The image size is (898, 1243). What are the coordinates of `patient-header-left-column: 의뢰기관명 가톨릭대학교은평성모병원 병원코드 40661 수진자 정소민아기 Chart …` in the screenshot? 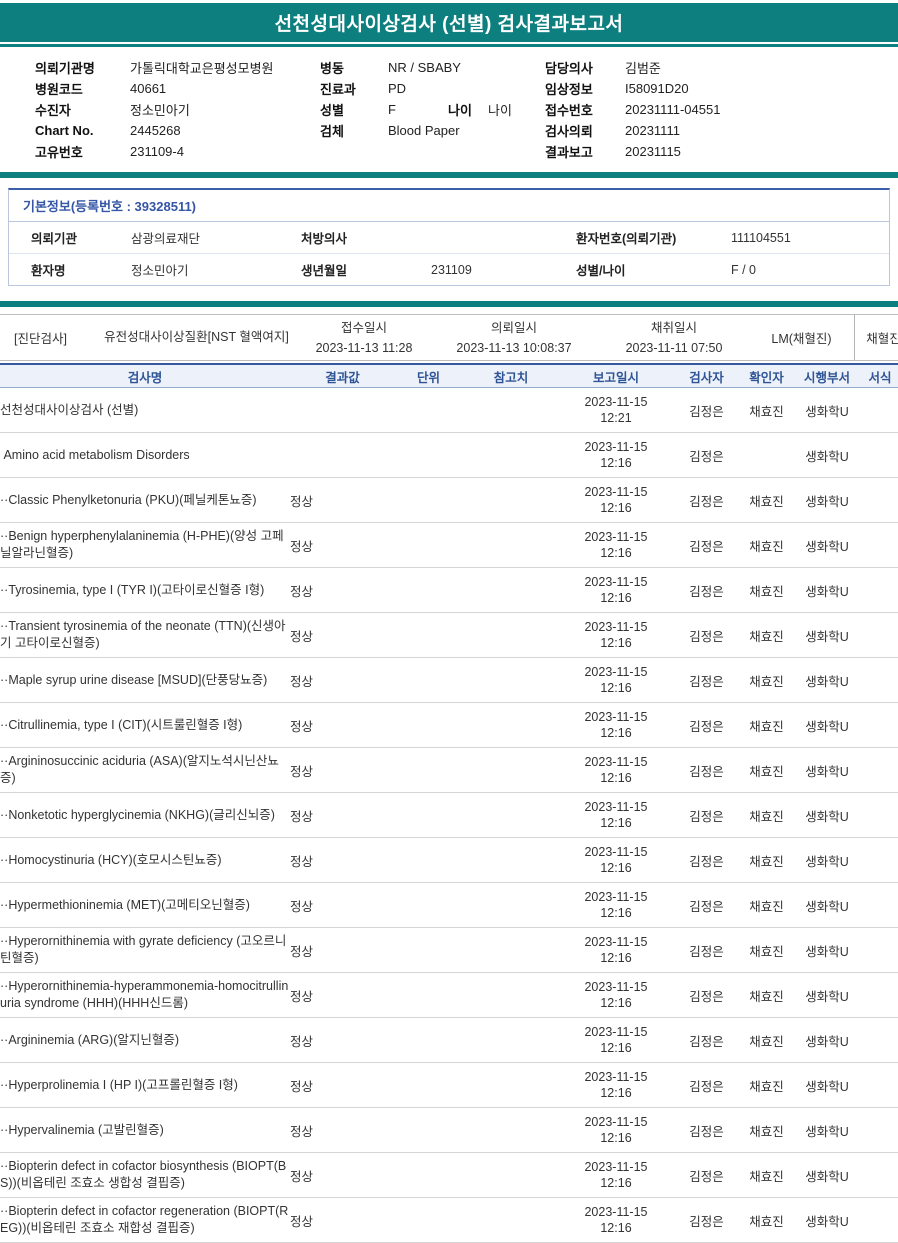 It's located at (177, 109).